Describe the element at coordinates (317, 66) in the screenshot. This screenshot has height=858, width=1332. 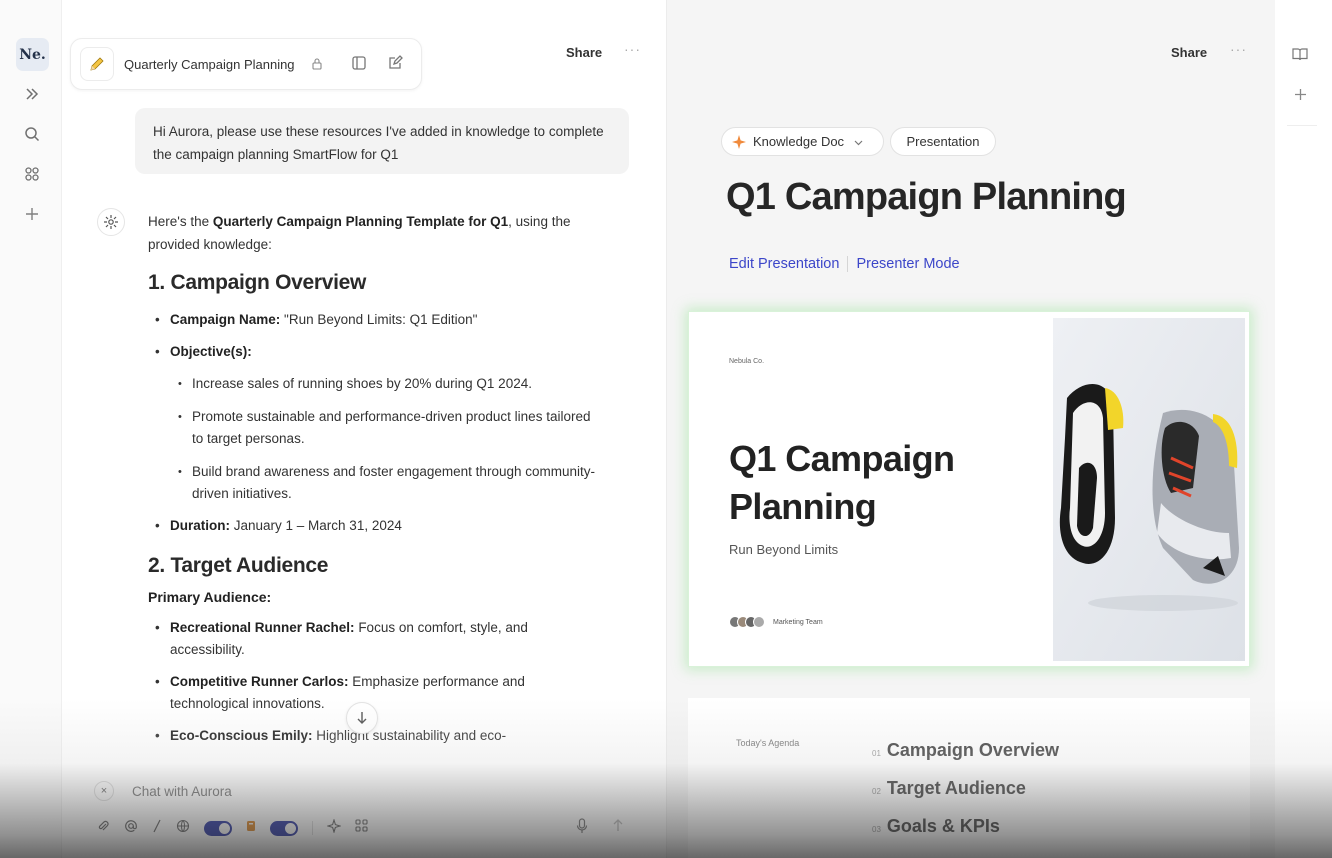
I see `lock-icon` at that location.